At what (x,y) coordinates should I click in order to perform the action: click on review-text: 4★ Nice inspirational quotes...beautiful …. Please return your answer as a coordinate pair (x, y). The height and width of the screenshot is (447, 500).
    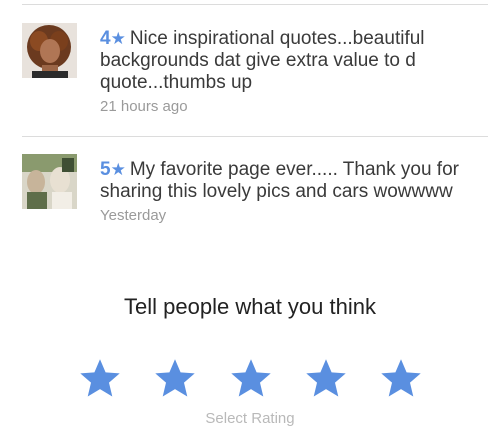
    Looking at the image, I should click on (292, 61).